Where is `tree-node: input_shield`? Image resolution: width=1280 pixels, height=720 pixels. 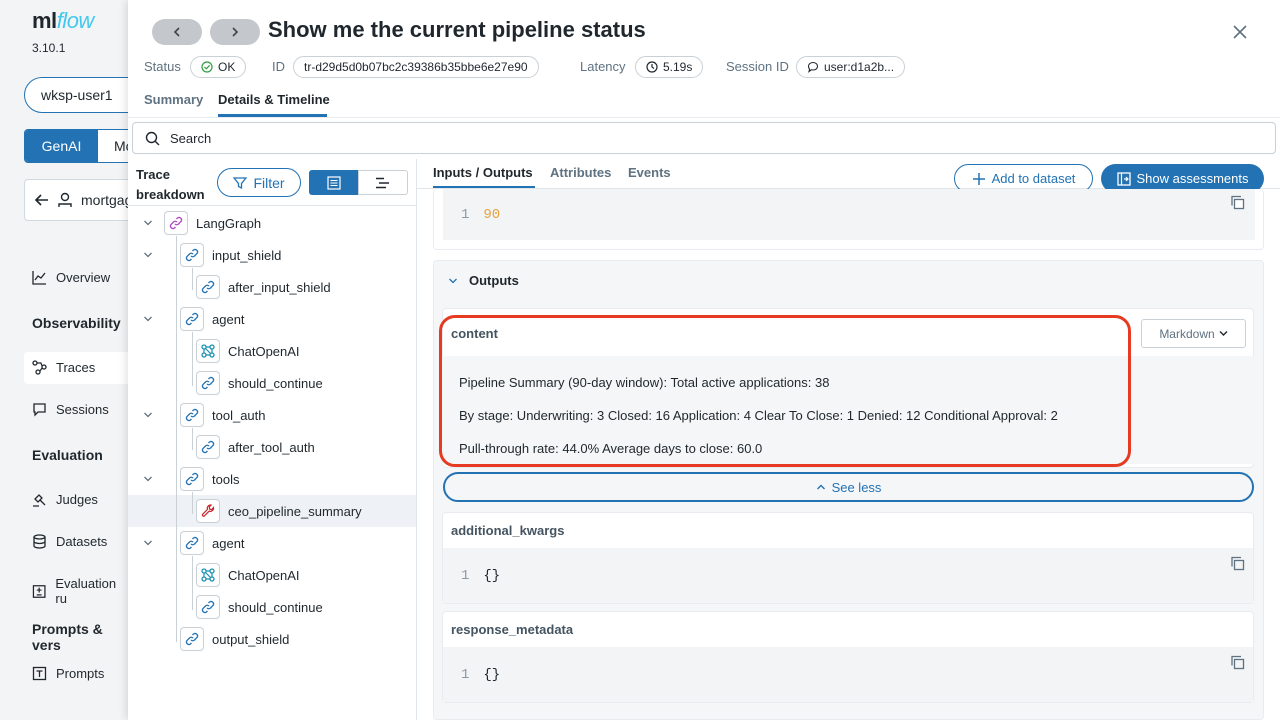
tree-node: input_shield is located at coordinates (230, 255).